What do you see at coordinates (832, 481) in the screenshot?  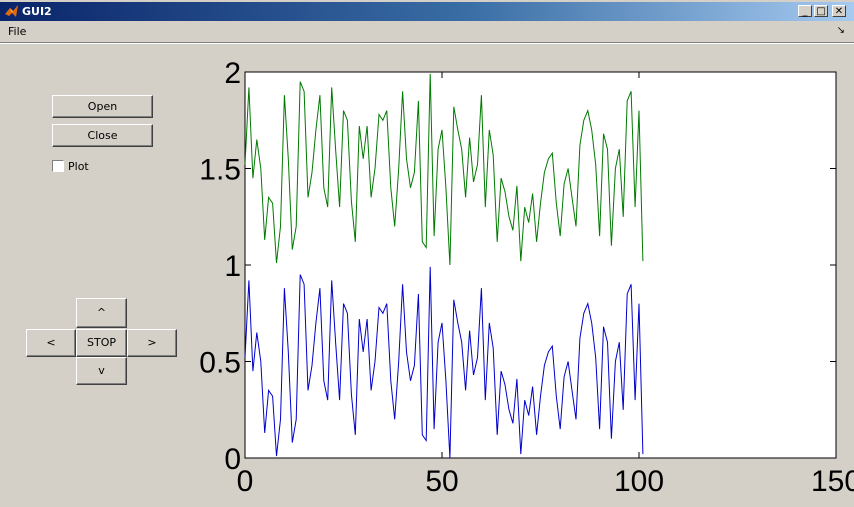 I see `x-tick-label: 150` at bounding box center [832, 481].